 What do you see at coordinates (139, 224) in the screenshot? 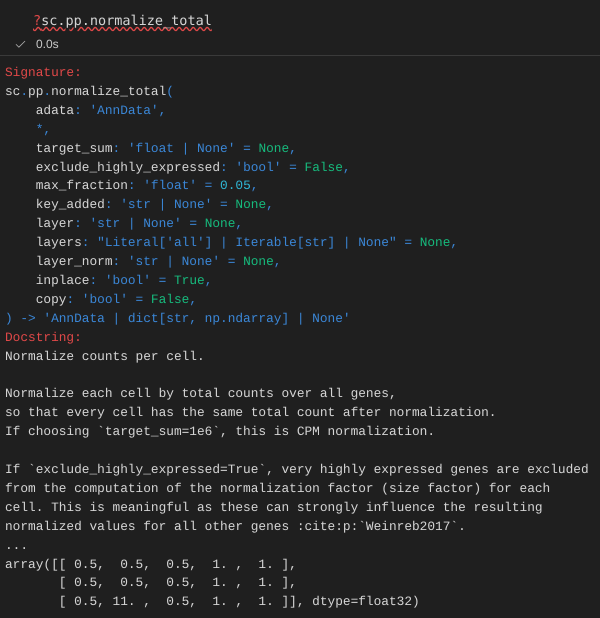
I see `output-line: layer: 'str | None' = None,` at bounding box center [139, 224].